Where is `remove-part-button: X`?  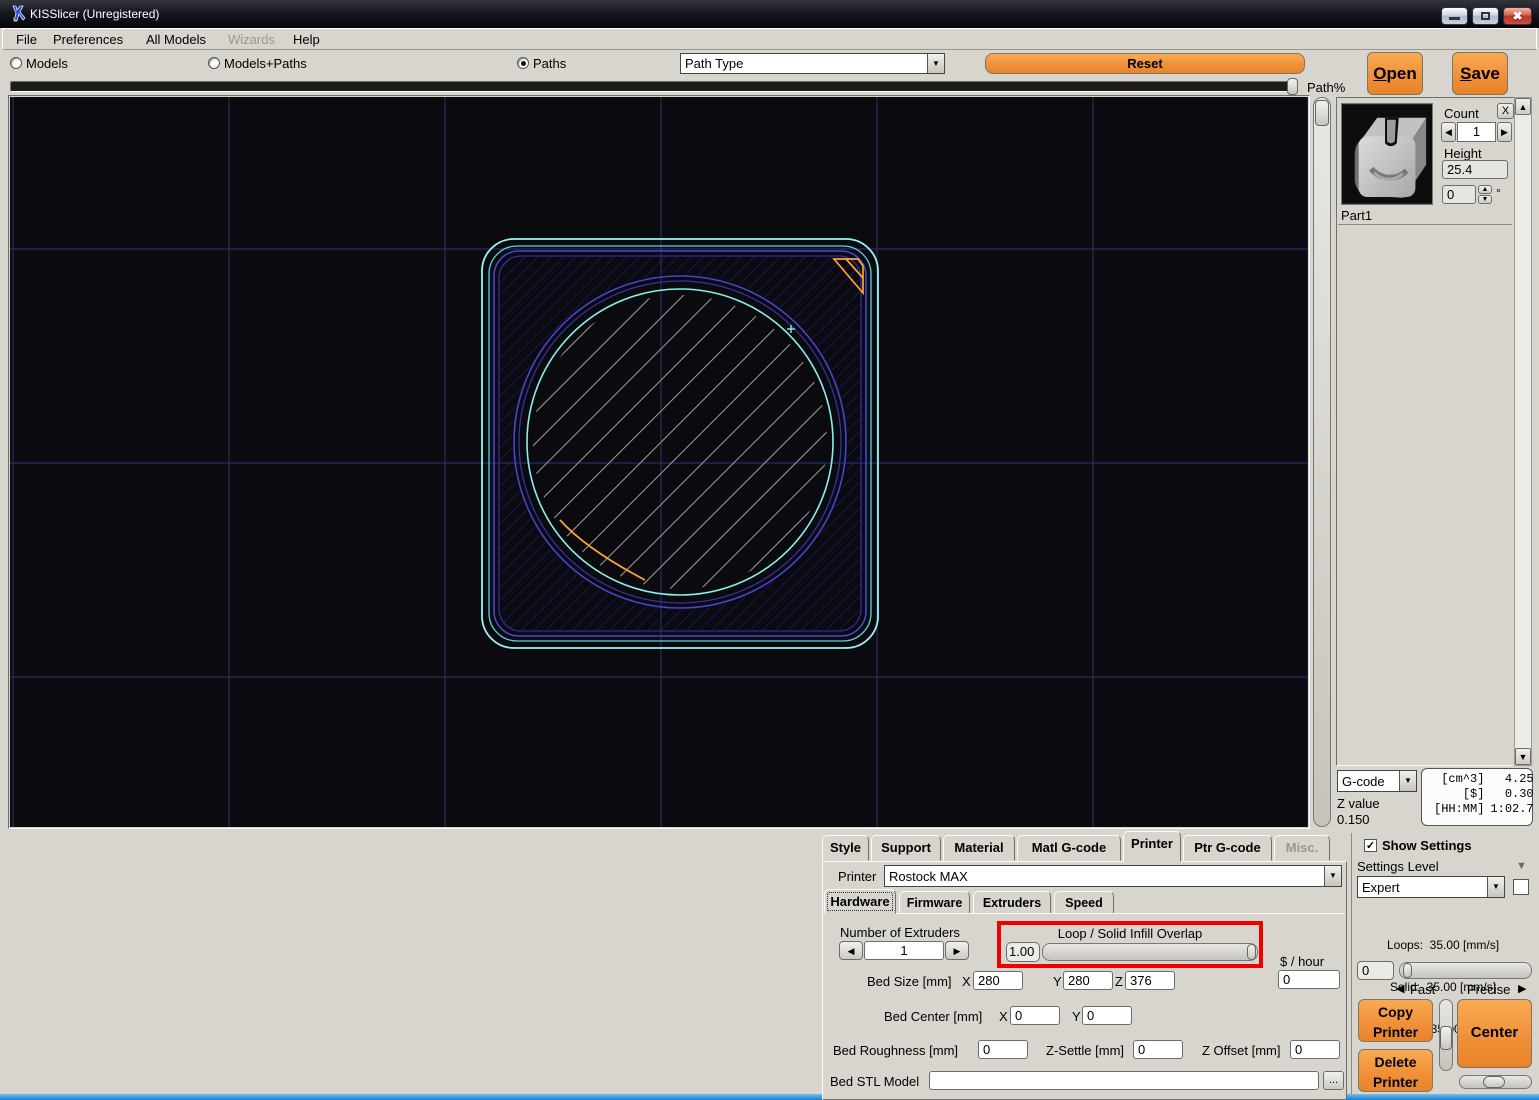
remove-part-button: X is located at coordinates (1505, 111).